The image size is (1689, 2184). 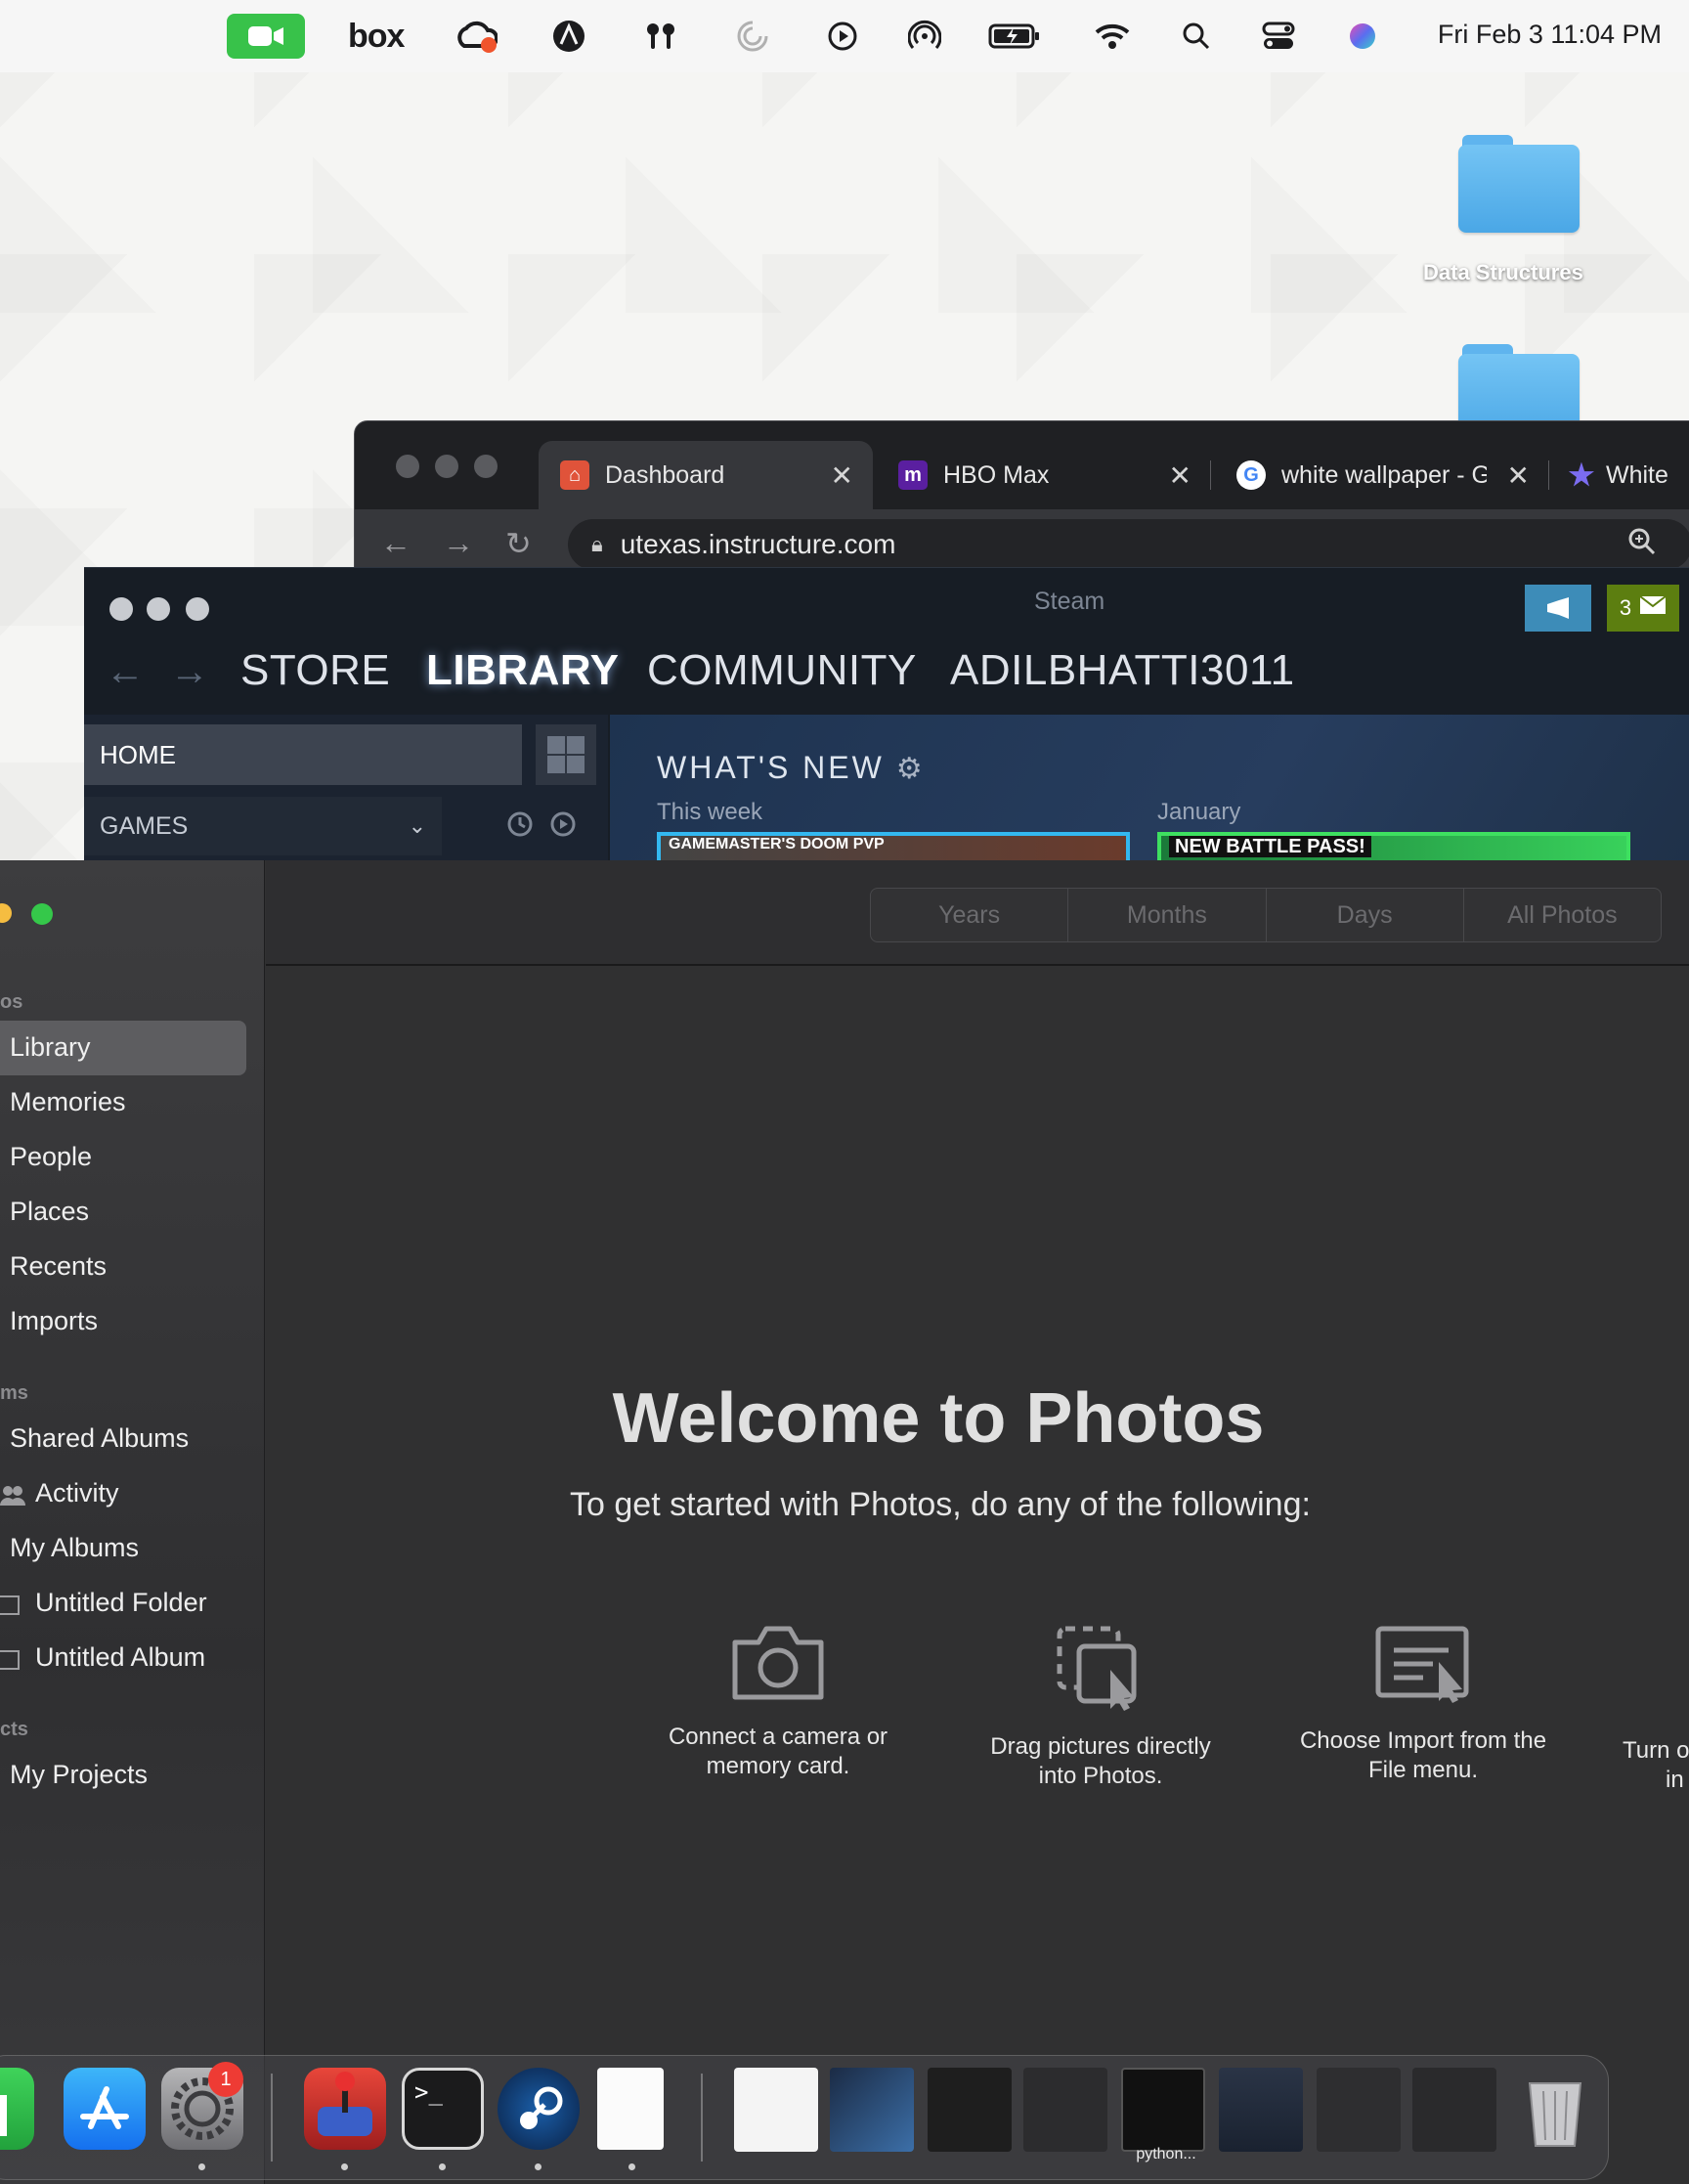 What do you see at coordinates (778, 1702) in the screenshot?
I see `option-connect-camera: Connect a camera or memory card.` at bounding box center [778, 1702].